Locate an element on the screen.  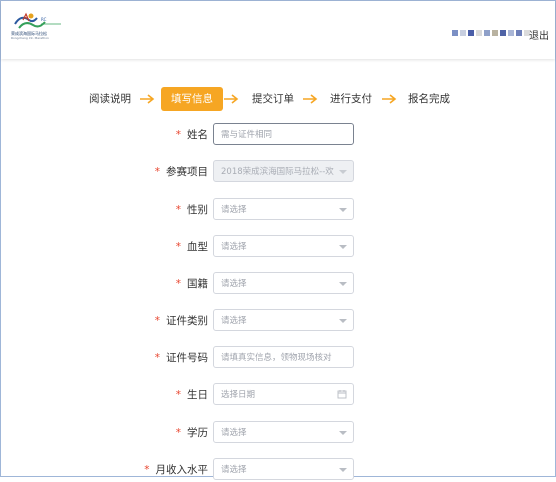
field-label: * 证件类别 is located at coordinates (181, 321).